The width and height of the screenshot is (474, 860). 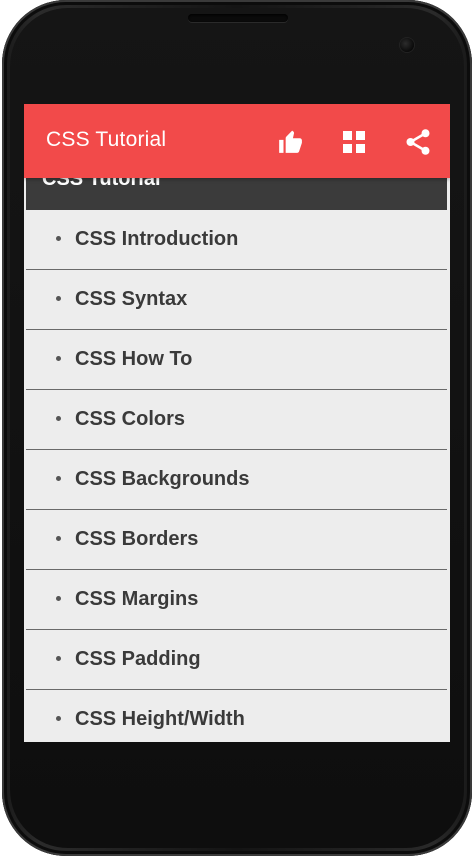 I want to click on front-camera, so click(x=407, y=45).